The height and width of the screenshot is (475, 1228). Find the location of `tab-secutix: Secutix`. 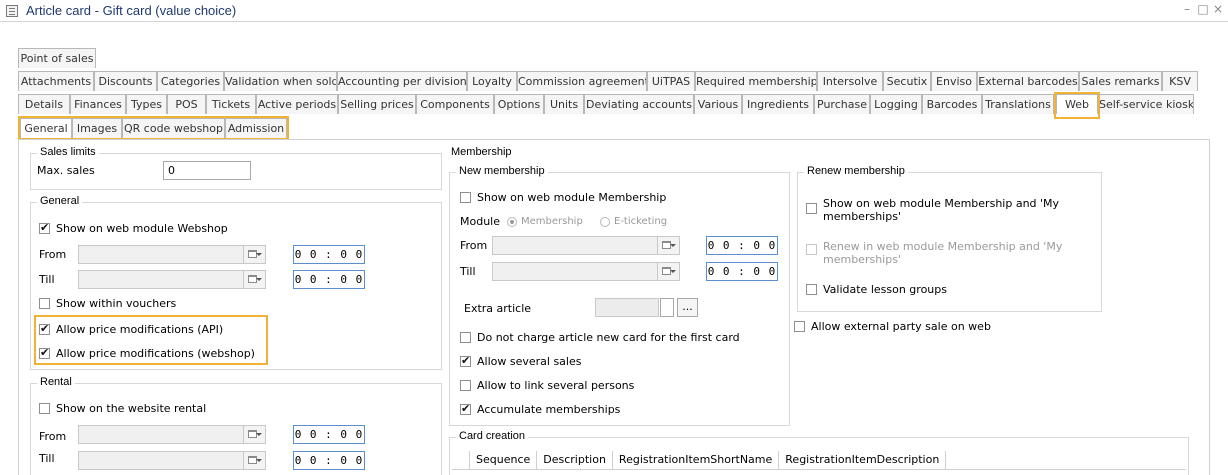

tab-secutix: Secutix is located at coordinates (907, 81).